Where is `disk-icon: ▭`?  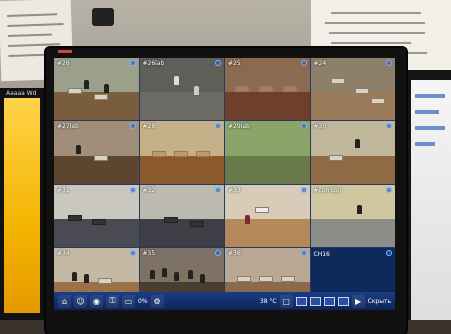
disk-icon: ▭ is located at coordinates (128, 301).